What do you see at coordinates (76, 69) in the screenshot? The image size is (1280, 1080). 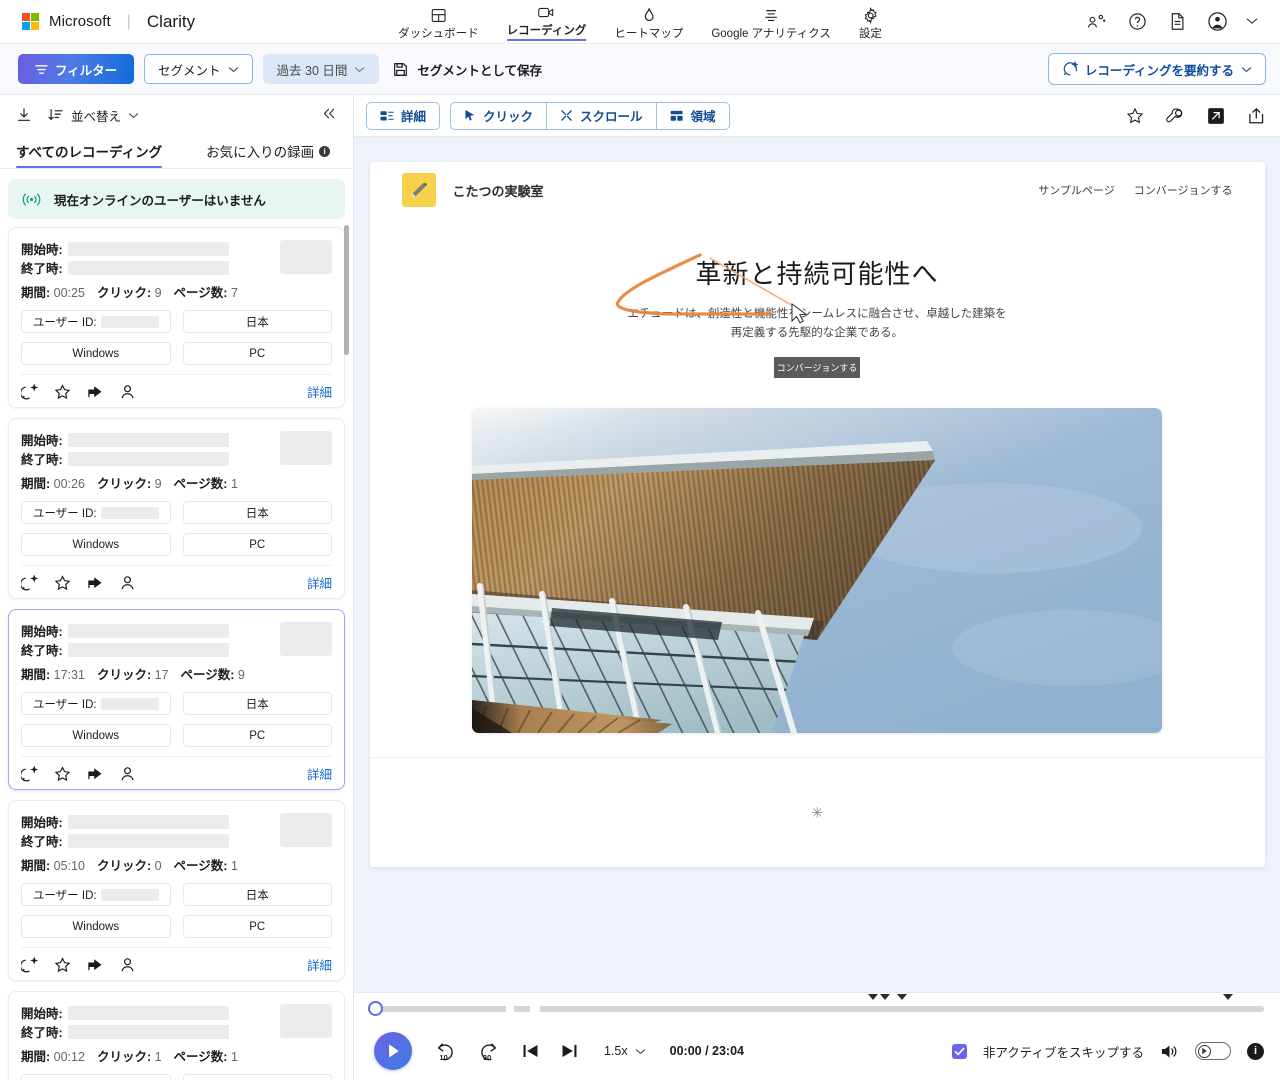 I see `filter-button: フィルター` at bounding box center [76, 69].